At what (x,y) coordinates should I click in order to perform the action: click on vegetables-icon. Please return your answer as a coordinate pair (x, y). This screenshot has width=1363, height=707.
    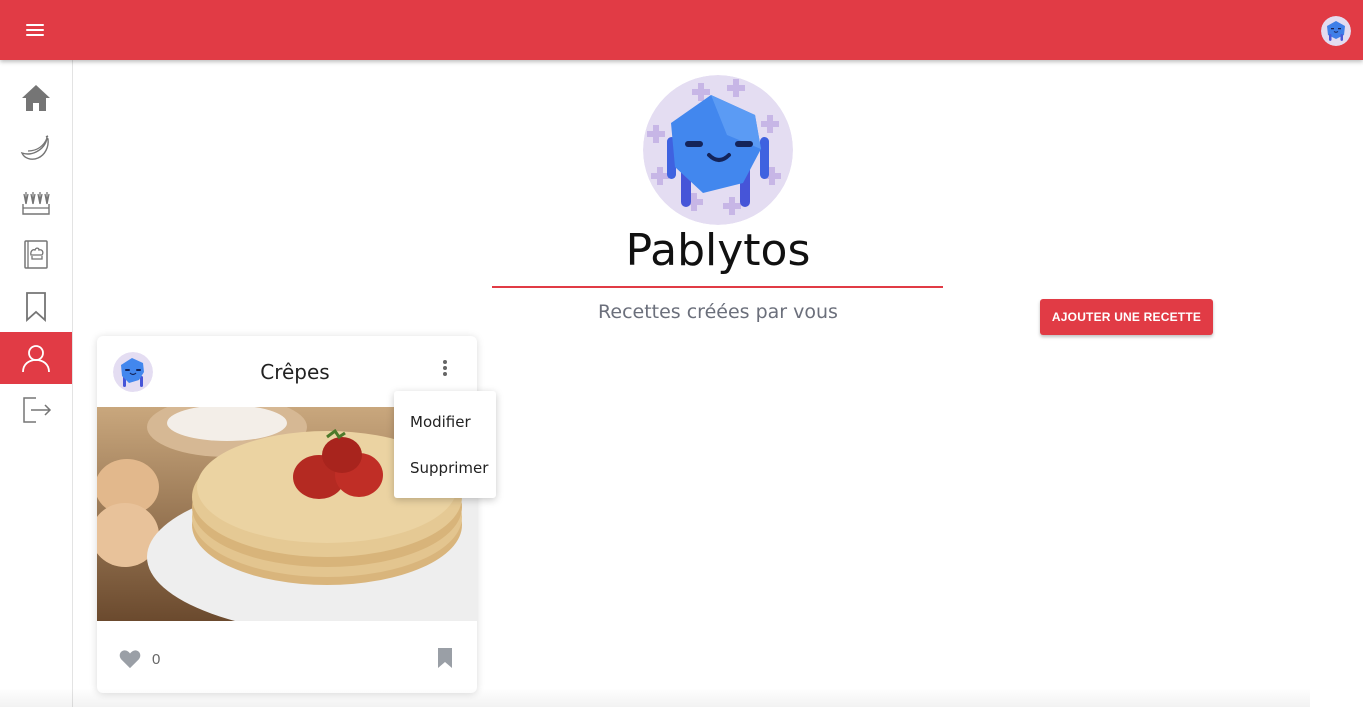
    Looking at the image, I should click on (36, 203).